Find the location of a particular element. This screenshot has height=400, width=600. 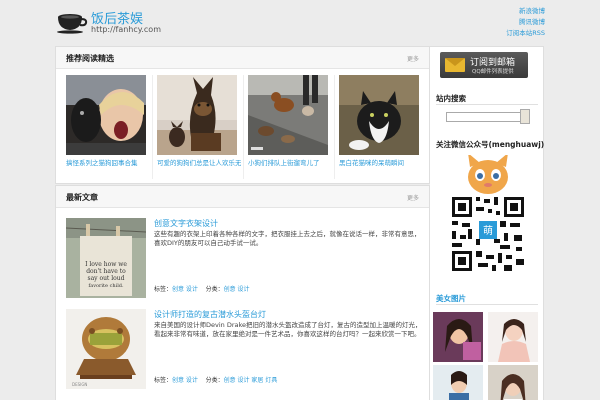

recommend-caption: 可爱的狗狗们总是让人欢乐无比 is located at coordinates (199, 162).